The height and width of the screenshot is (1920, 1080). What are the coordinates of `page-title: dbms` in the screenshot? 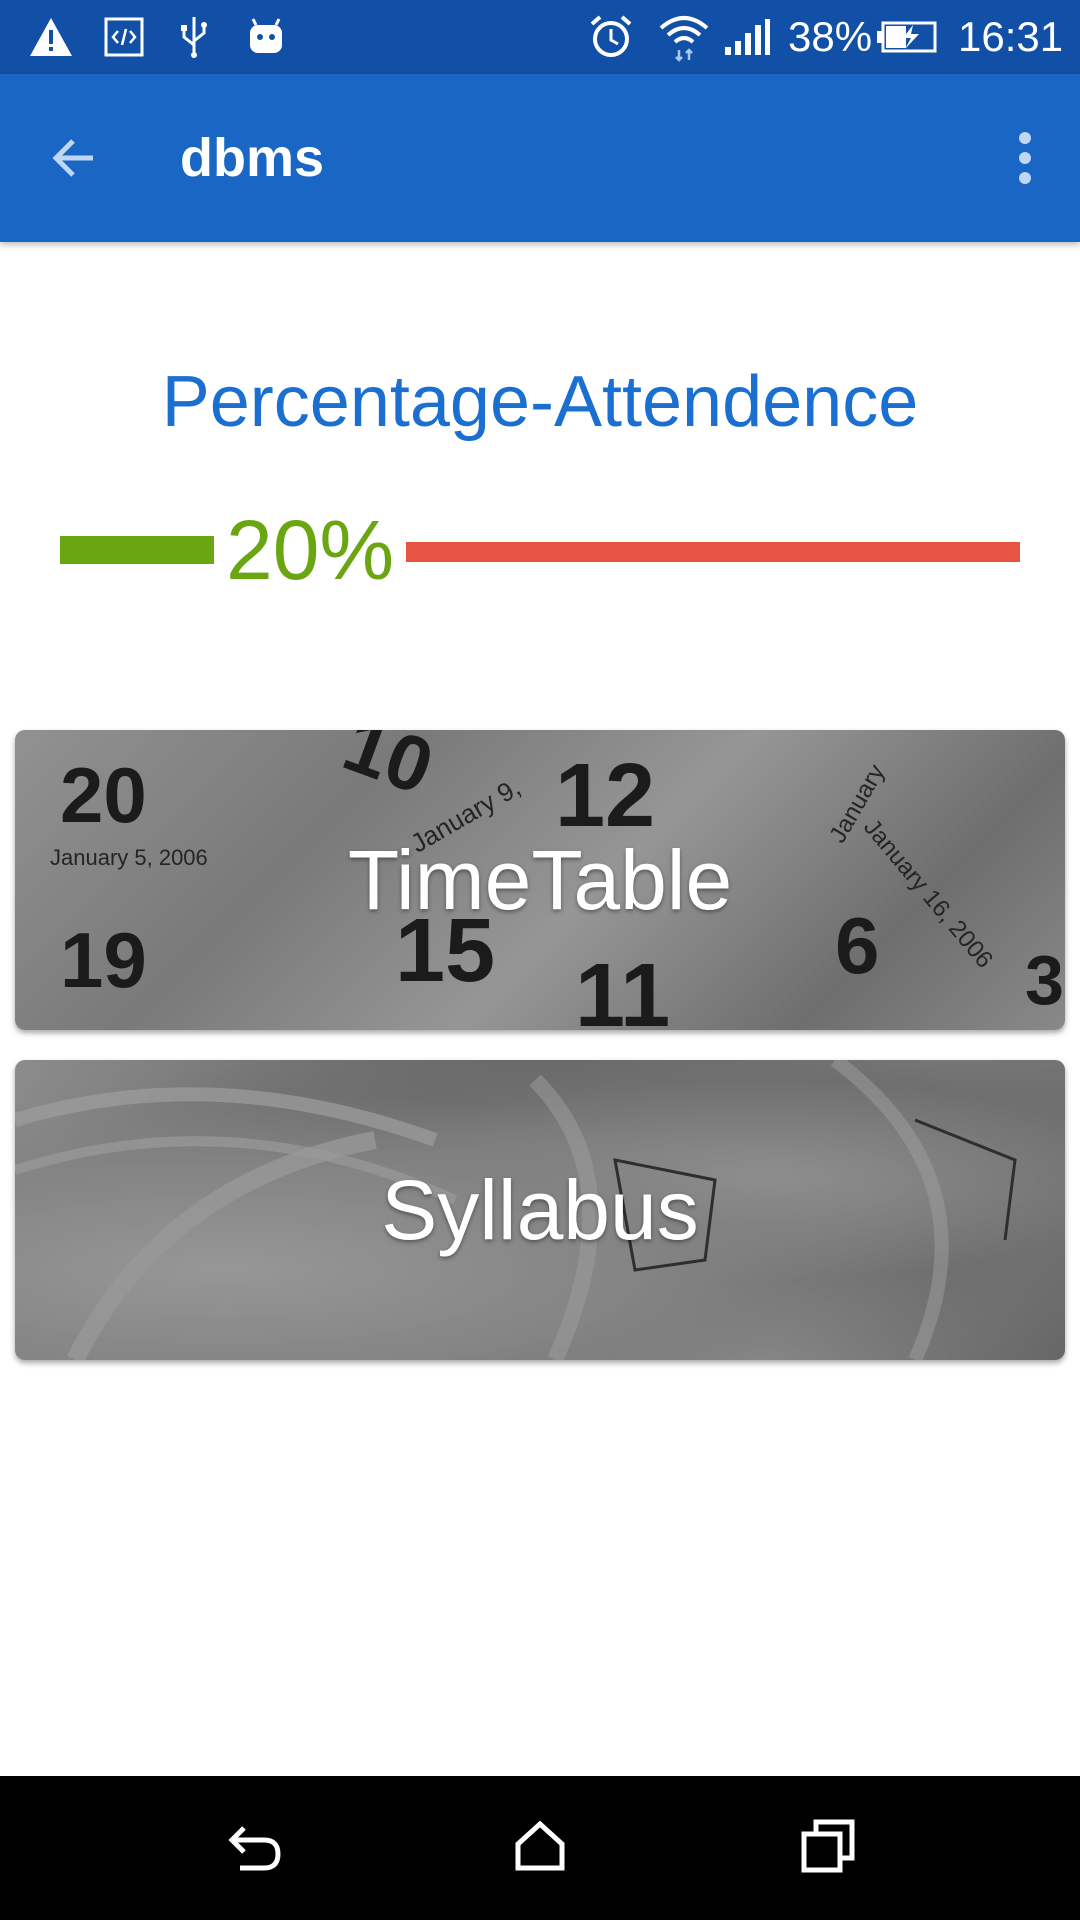 It's located at (252, 158).